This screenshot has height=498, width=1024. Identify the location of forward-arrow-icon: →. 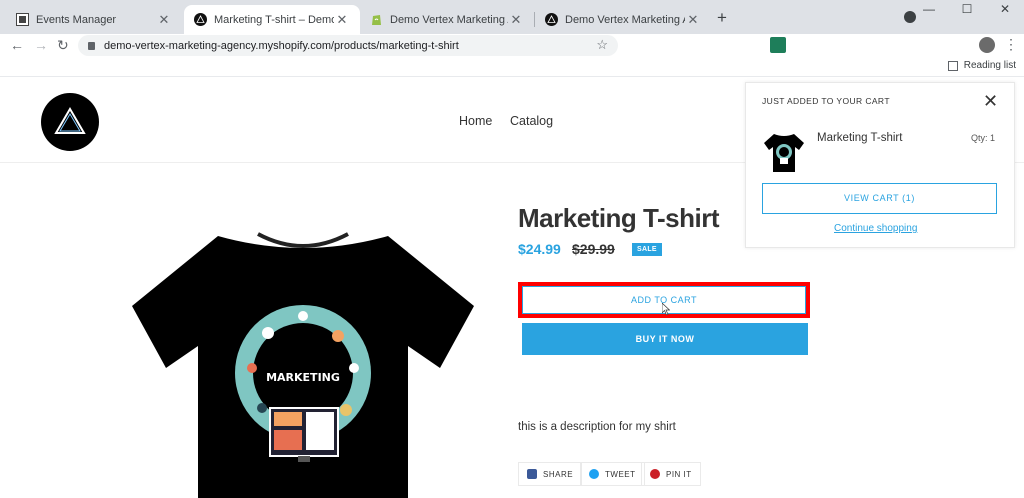
(41, 45).